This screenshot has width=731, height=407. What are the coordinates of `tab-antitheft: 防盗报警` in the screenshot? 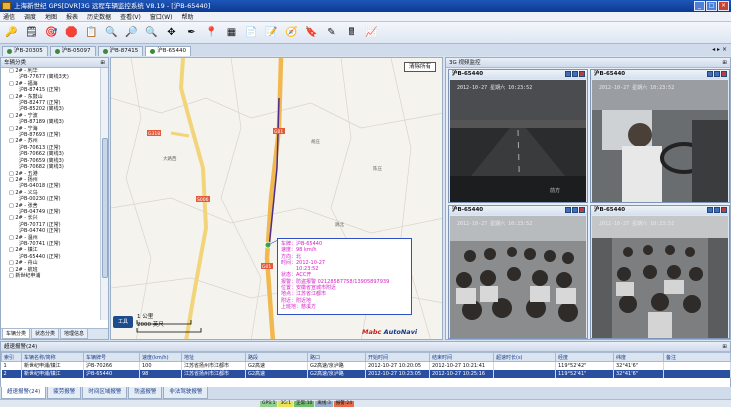 It's located at (145, 393).